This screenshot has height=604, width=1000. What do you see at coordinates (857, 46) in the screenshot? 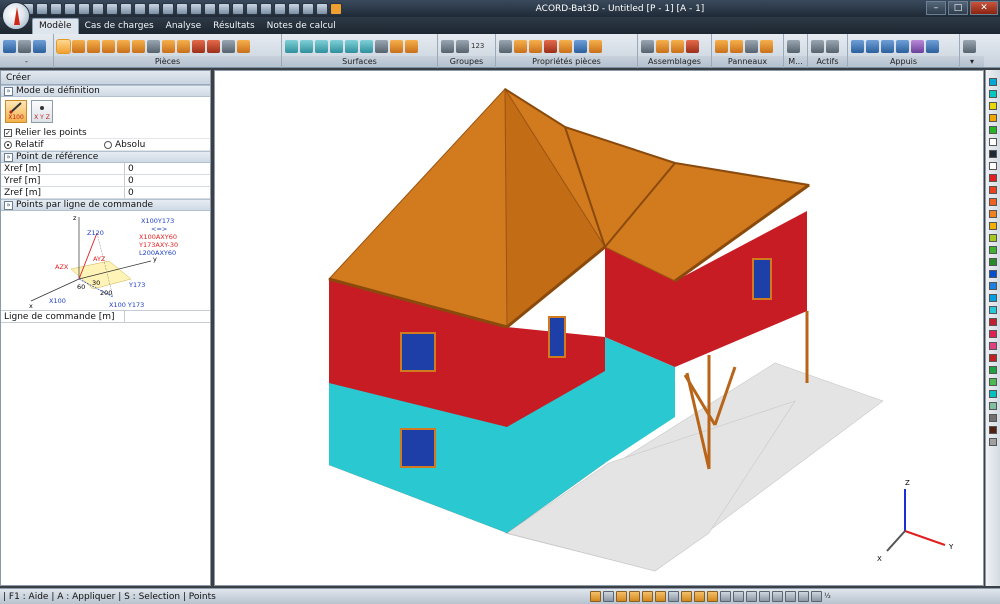
I see `support-icon` at bounding box center [857, 46].